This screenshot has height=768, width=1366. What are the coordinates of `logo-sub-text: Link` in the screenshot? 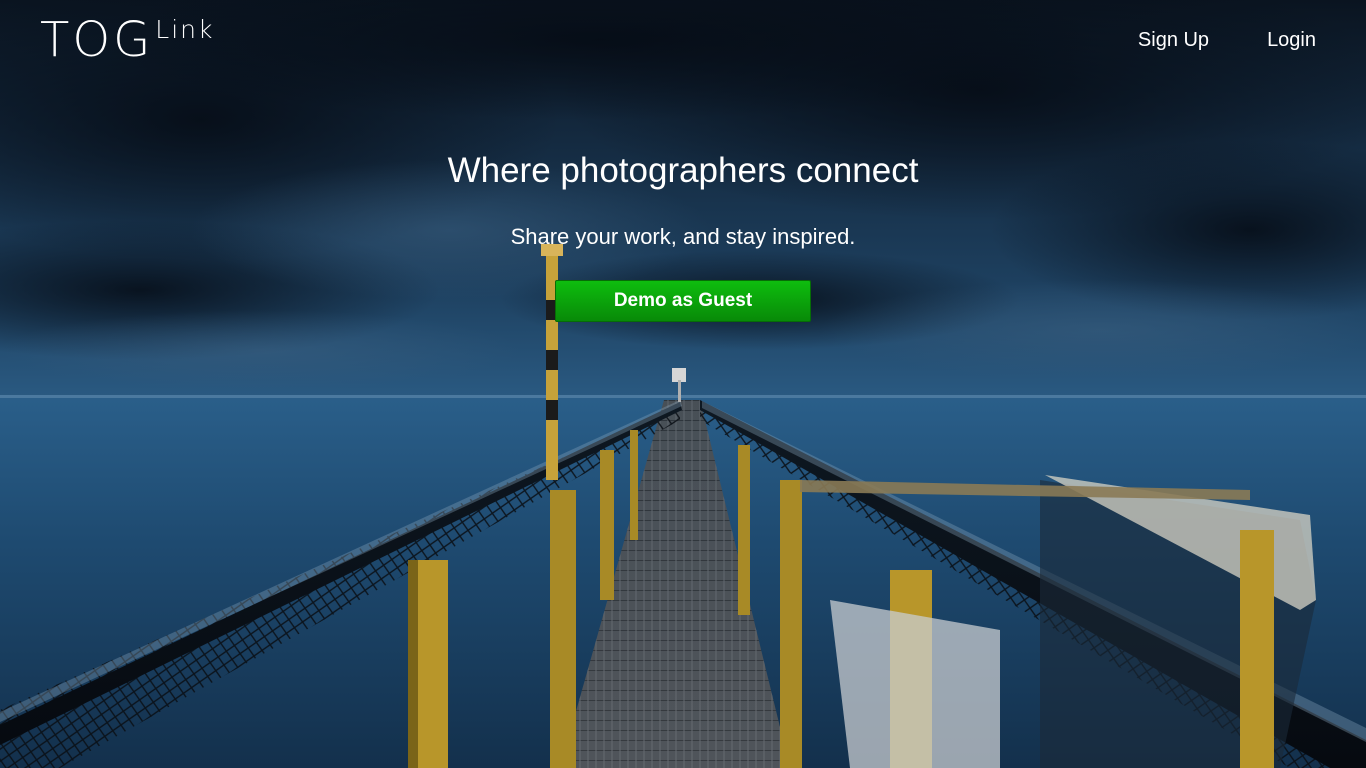 It's located at (185, 29).